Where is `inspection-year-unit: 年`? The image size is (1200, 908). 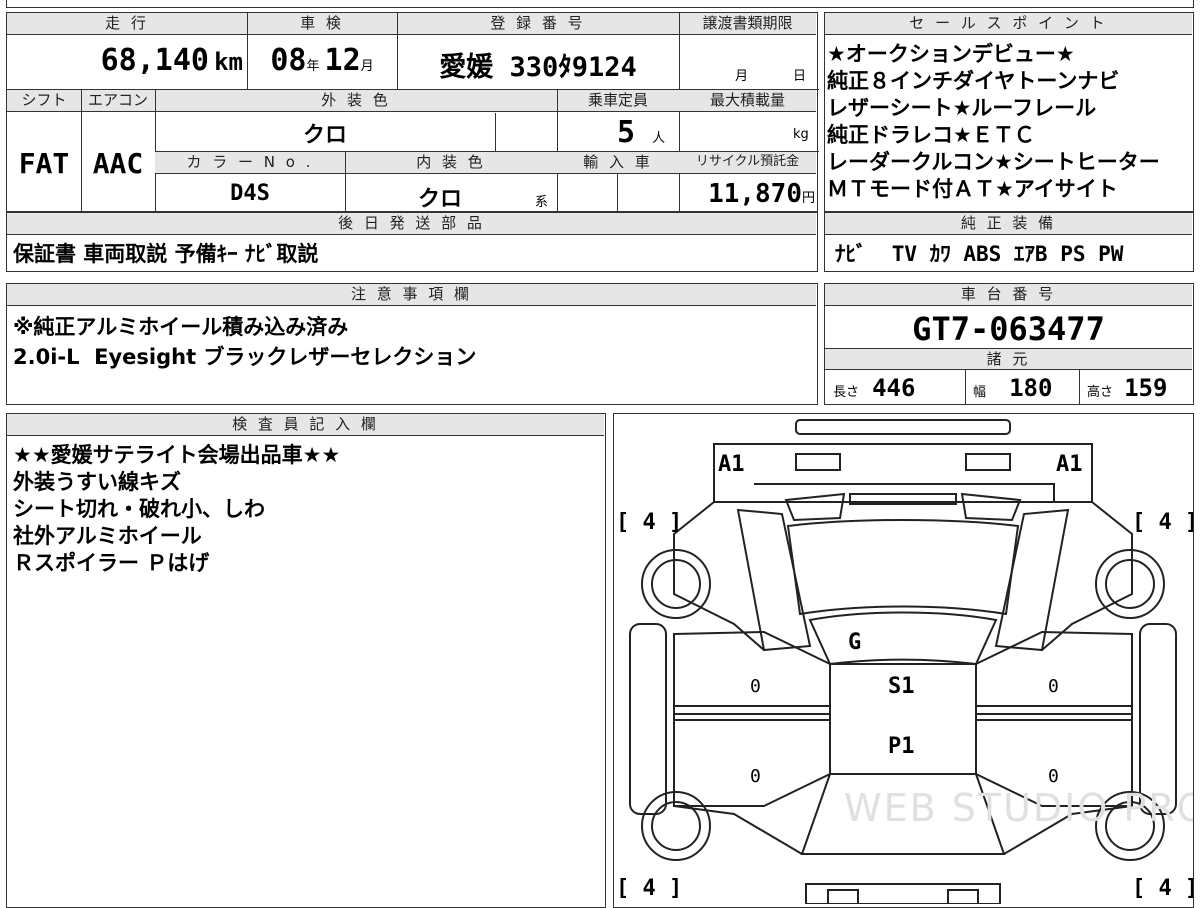
inspection-year-unit: 年 is located at coordinates (313, 66).